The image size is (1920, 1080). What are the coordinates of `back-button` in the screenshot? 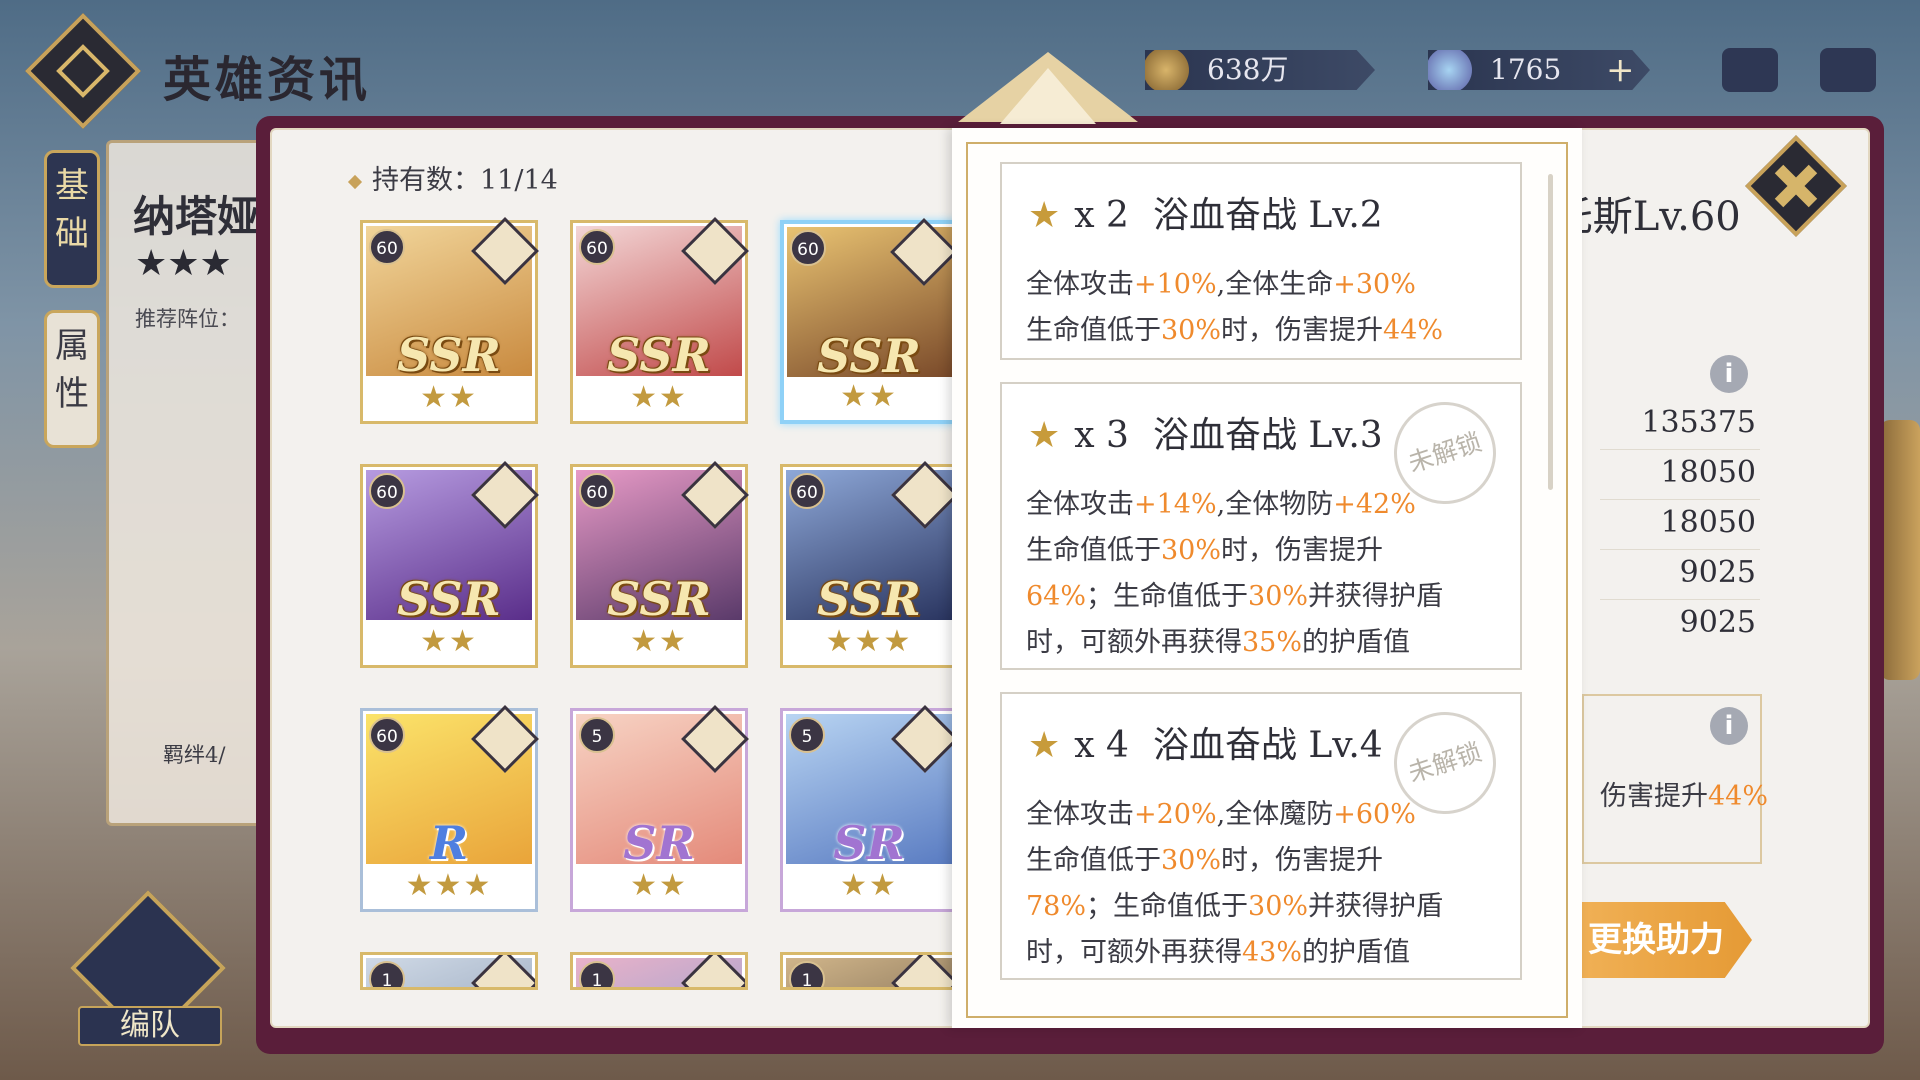 It's located at (83, 71).